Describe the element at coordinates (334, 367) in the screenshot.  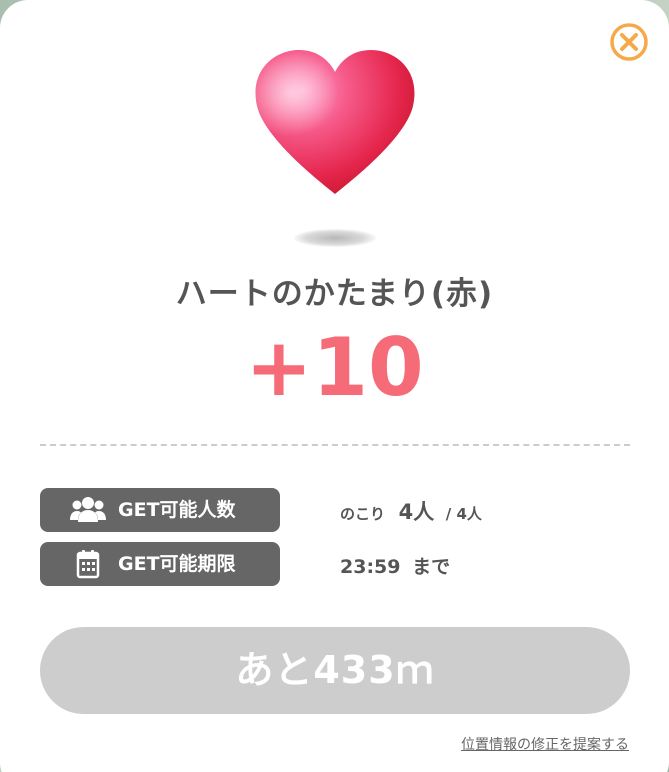
I see `item-amount: +10` at that location.